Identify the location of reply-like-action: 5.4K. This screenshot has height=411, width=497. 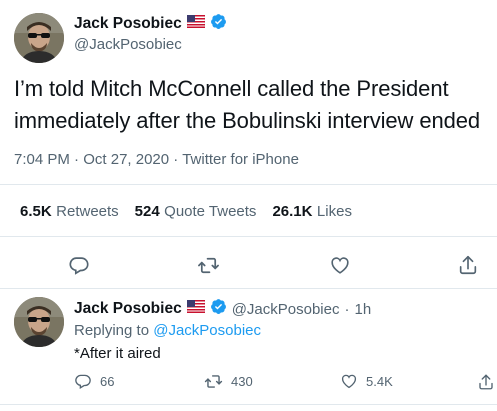
(366, 381).